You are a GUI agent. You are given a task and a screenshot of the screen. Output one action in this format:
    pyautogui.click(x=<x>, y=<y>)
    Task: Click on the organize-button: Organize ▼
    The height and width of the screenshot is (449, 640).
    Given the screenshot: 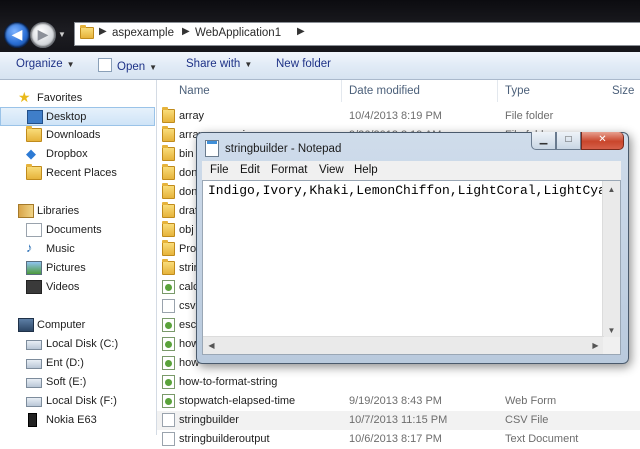 What is the action you would take?
    pyautogui.click(x=45, y=64)
    